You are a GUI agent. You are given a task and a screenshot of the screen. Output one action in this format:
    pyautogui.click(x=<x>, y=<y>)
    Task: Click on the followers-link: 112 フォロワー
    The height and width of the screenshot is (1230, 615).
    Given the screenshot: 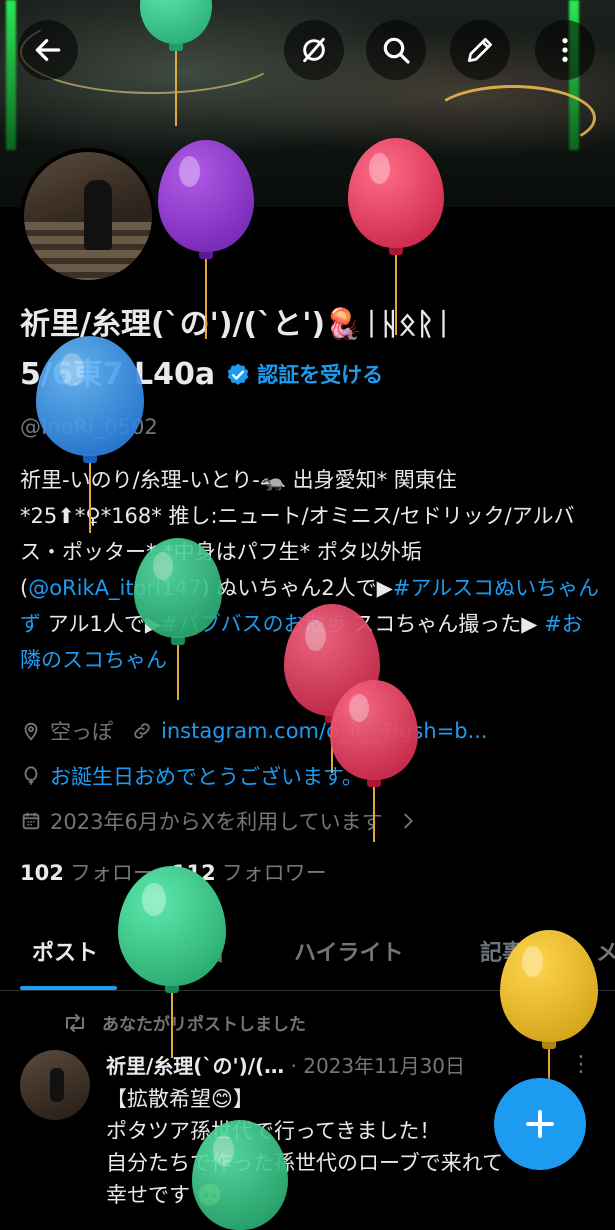 What is the action you would take?
    pyautogui.click(x=249, y=872)
    